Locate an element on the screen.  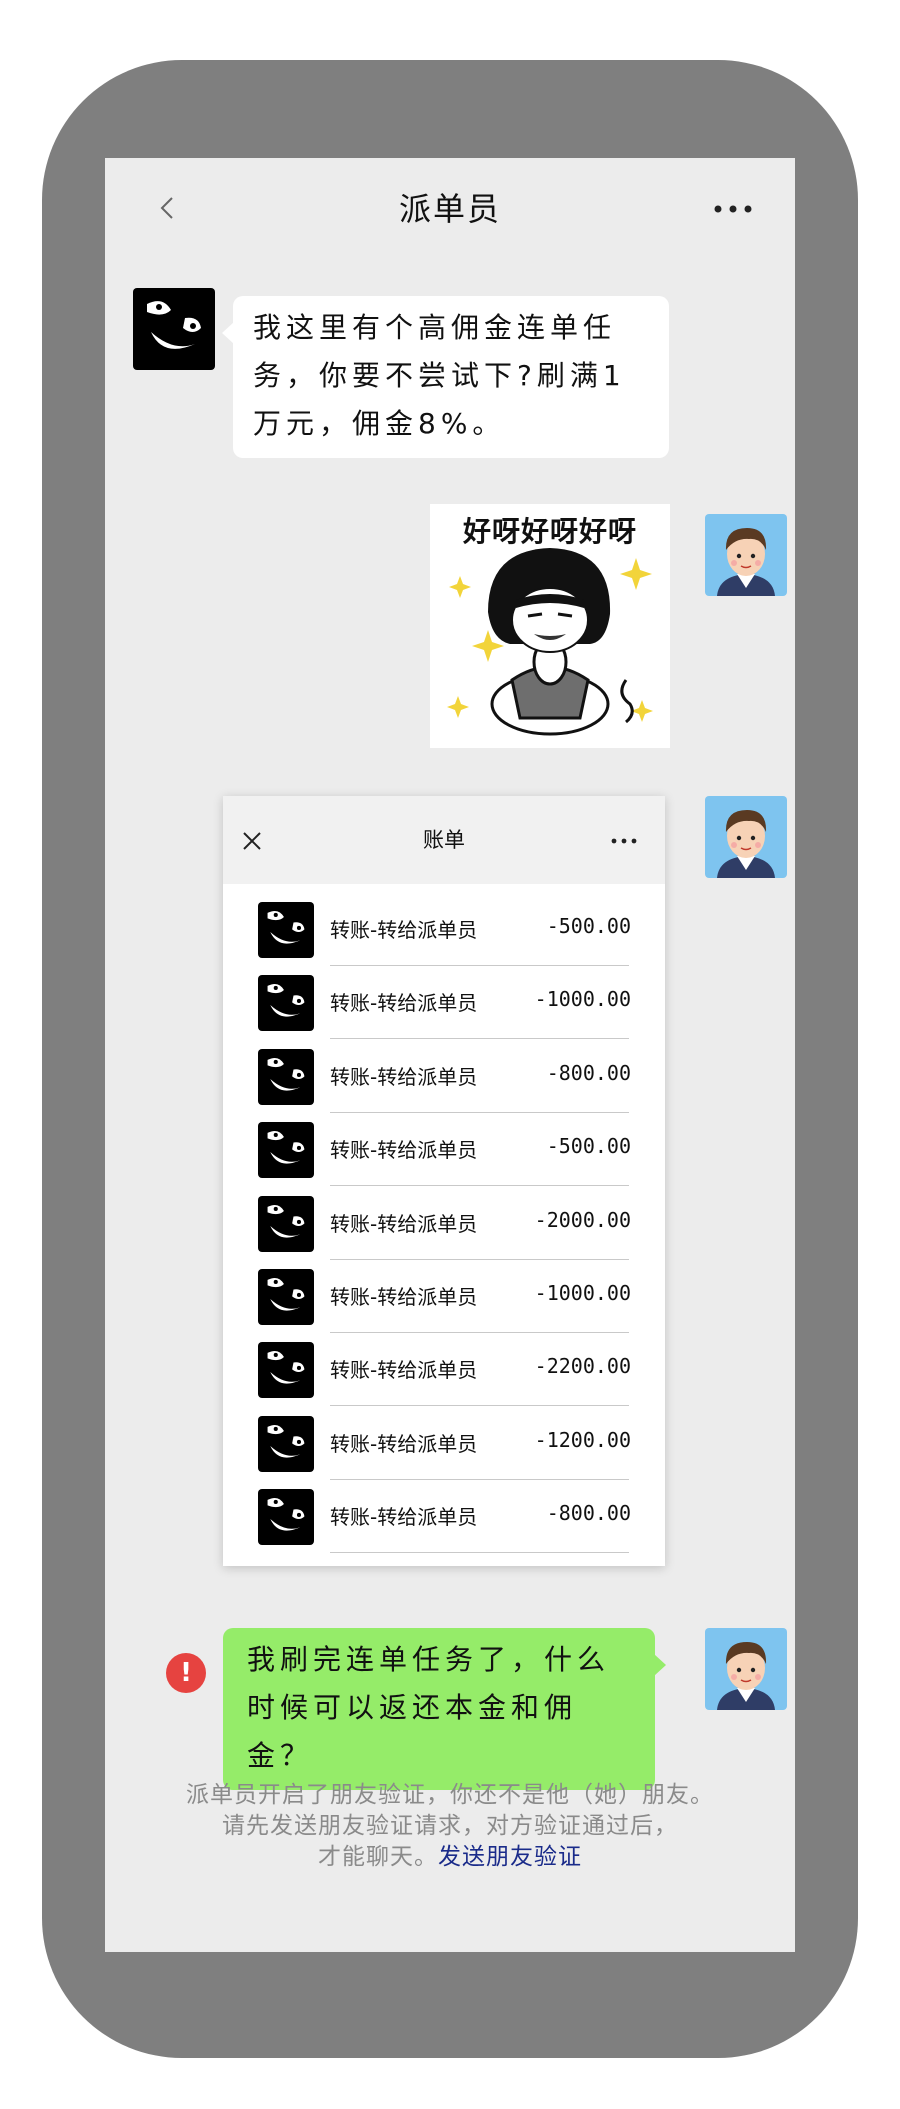
bill-header: 账单 is located at coordinates (444, 840).